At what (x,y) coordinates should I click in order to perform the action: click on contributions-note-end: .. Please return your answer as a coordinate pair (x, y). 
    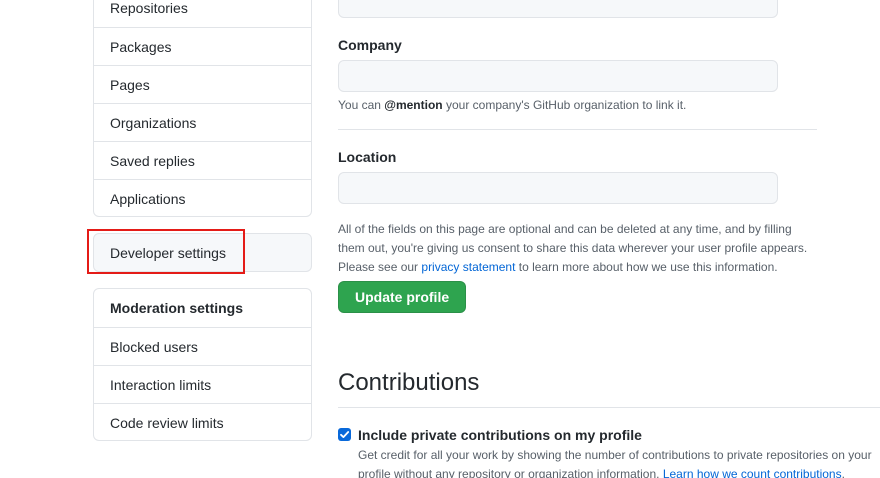
    Looking at the image, I should click on (843, 472).